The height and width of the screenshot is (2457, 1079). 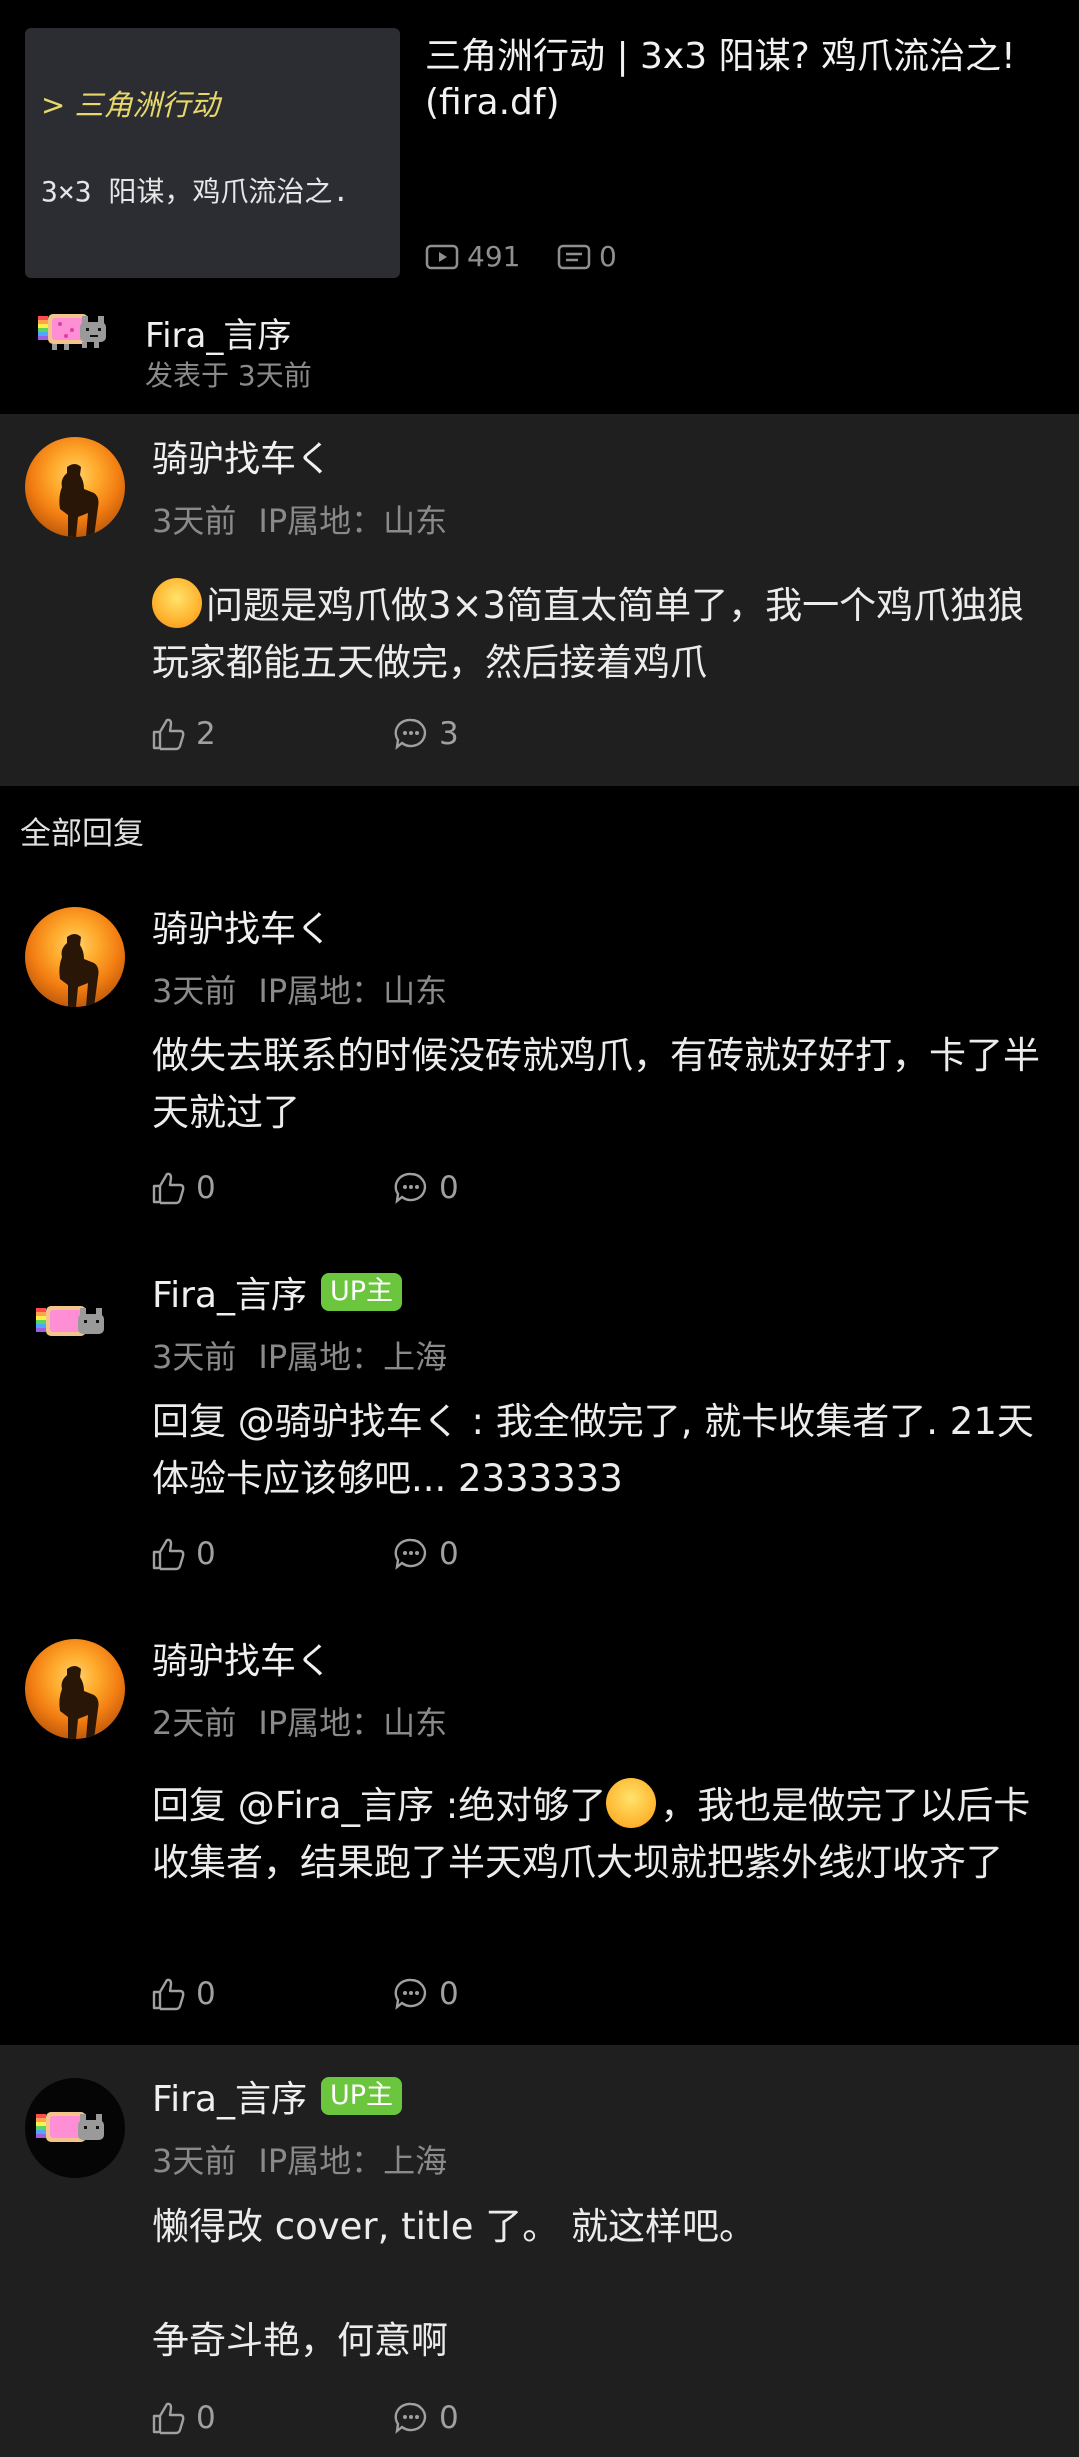 I want to click on all-replies-heading: 全部回复, so click(x=82, y=834).